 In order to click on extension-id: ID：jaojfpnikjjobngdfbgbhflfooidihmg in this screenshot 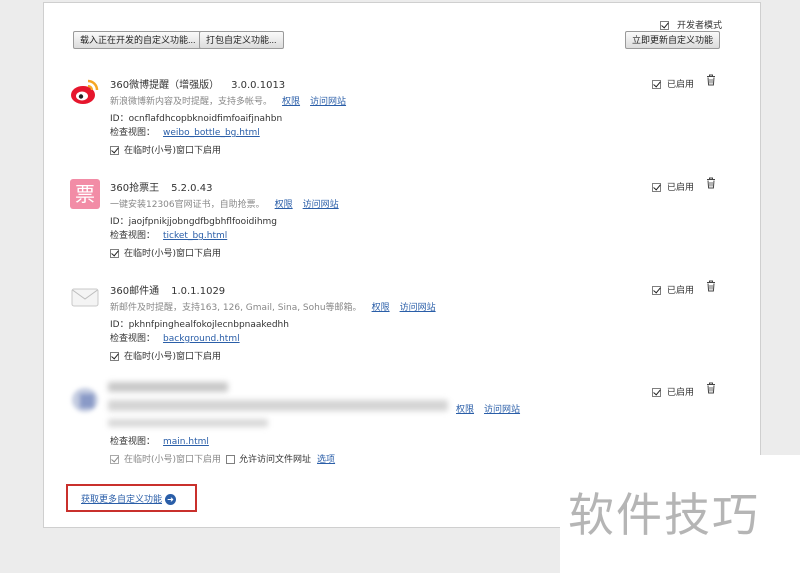, I will do `click(194, 222)`.